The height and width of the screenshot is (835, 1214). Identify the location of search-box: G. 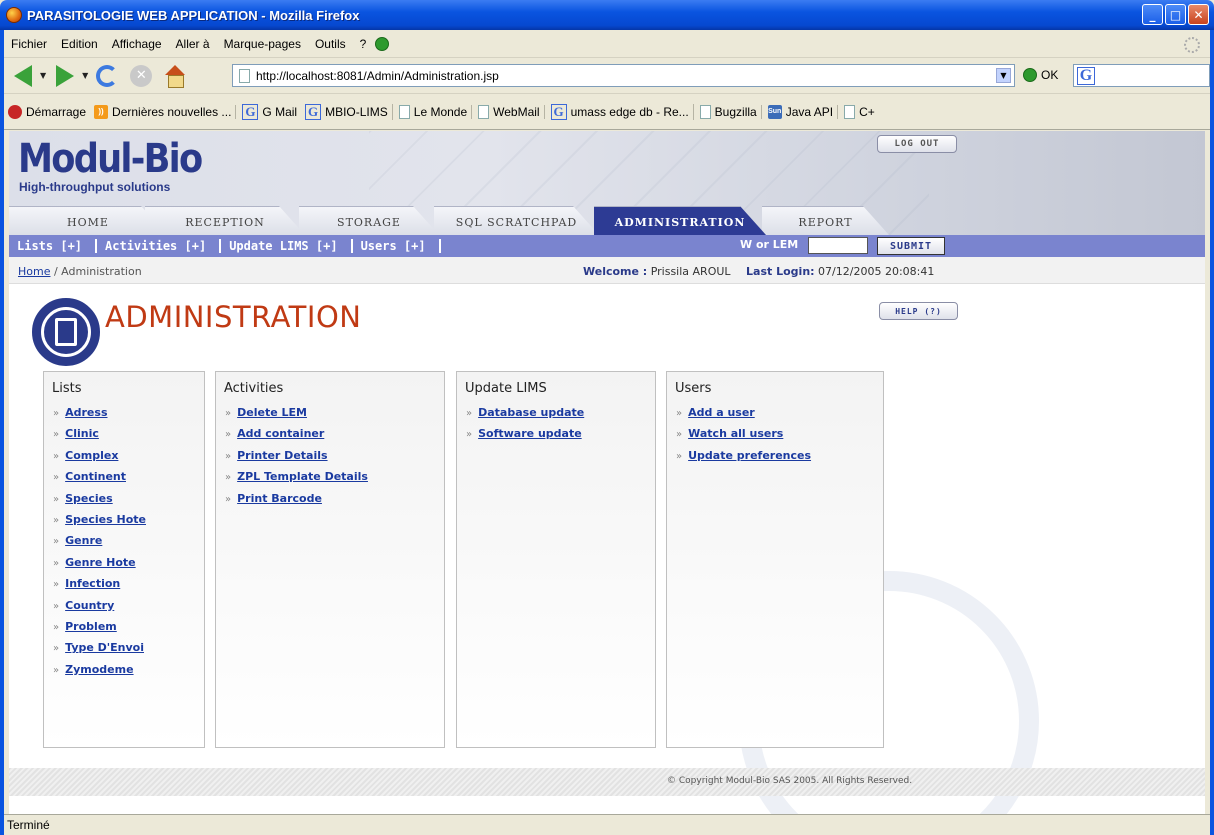
(1141, 75).